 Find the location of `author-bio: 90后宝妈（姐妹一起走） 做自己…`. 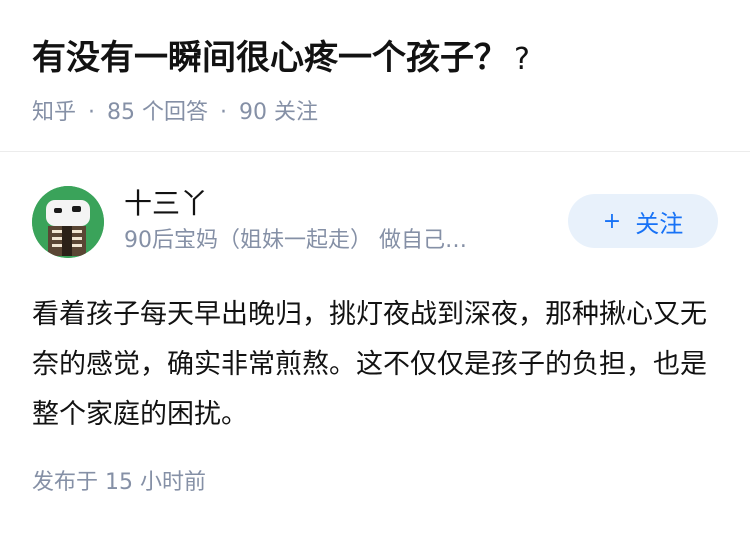

author-bio: 90后宝妈（姐妹一起走） 做自己… is located at coordinates (295, 240).